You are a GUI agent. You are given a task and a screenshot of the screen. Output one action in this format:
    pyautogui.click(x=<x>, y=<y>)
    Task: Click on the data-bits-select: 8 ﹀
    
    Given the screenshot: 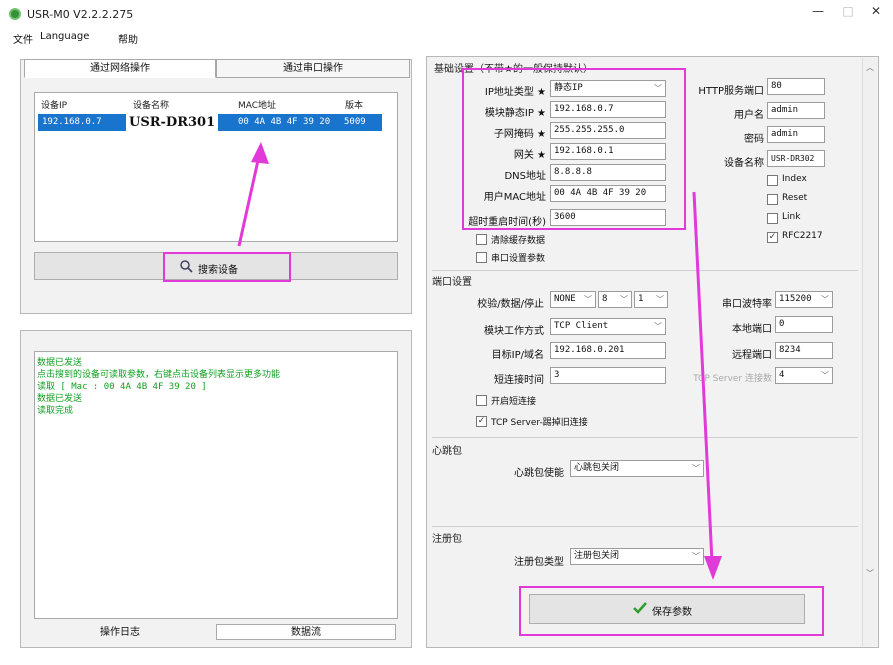 What is the action you would take?
    pyautogui.click(x=615, y=299)
    